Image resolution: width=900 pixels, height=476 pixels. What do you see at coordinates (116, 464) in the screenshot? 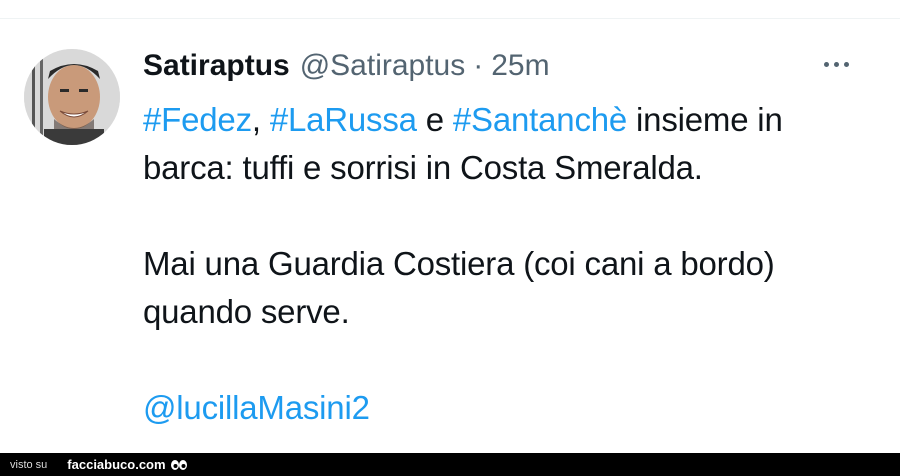
I see `brand-label: facciabuco.com` at bounding box center [116, 464].